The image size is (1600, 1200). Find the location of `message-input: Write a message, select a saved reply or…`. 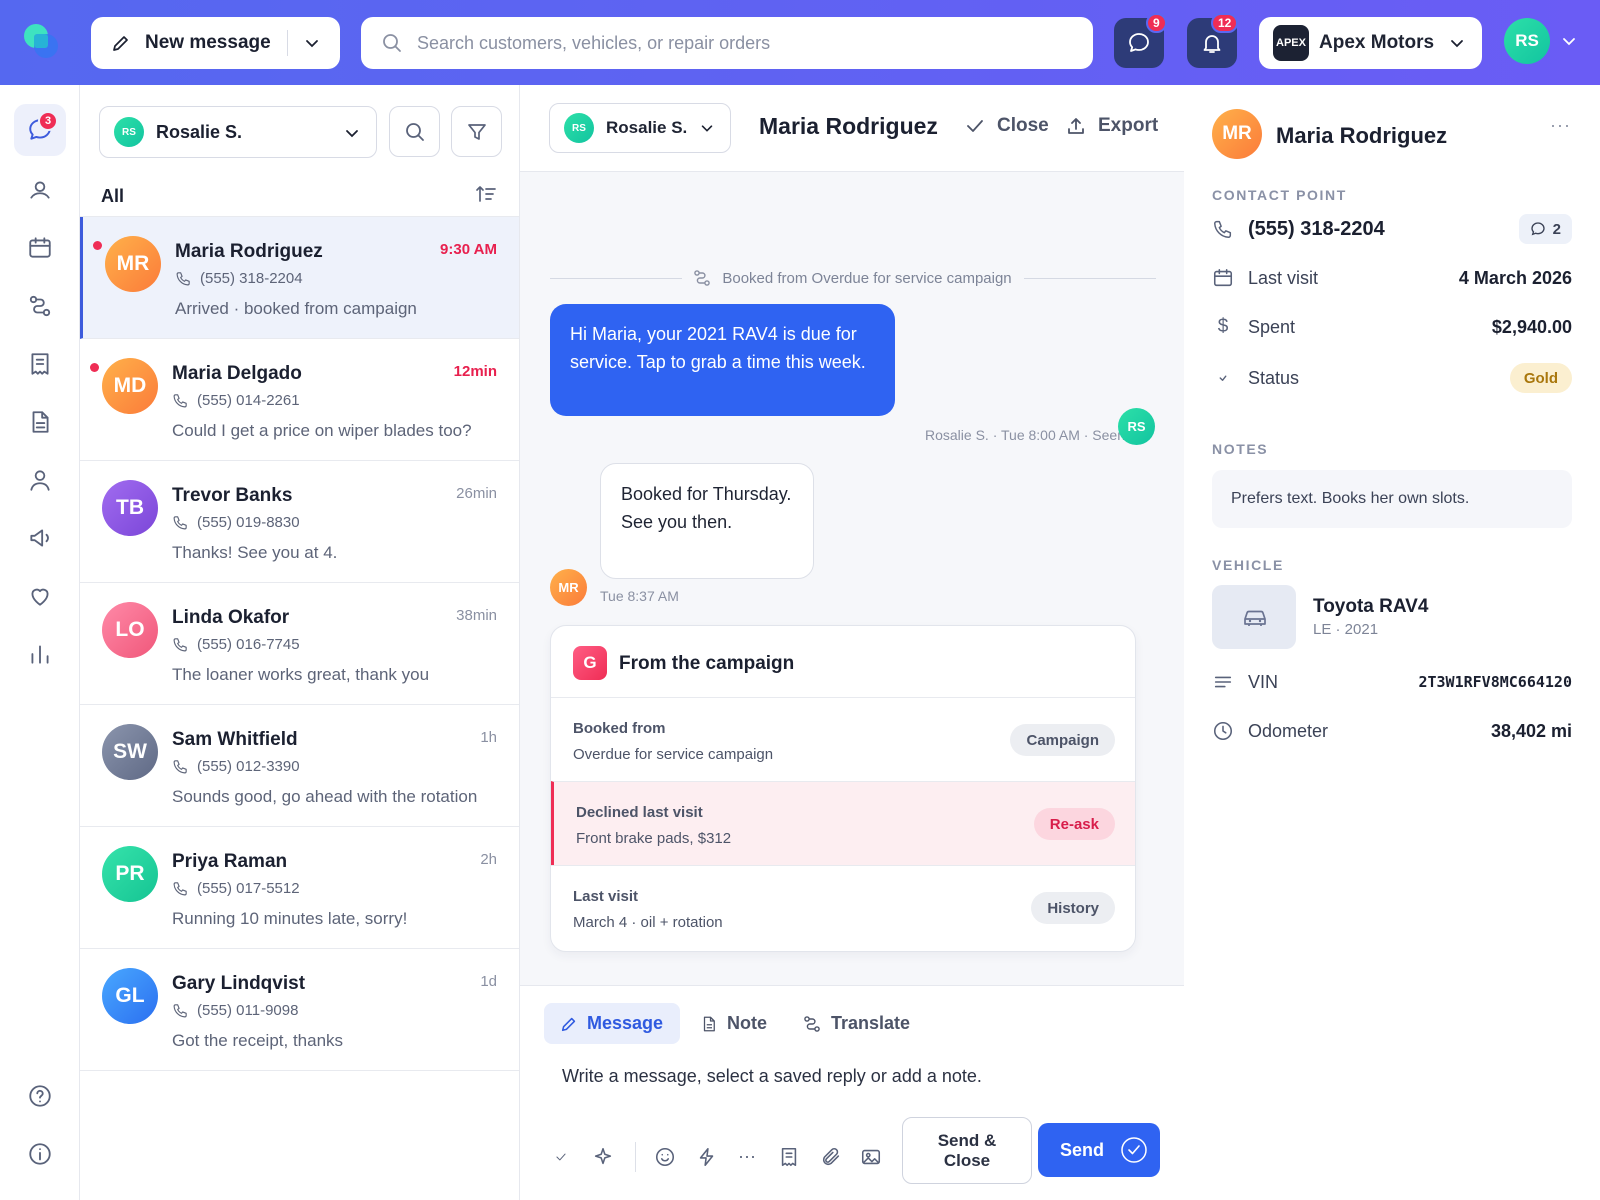

message-input: Write a message, select a saved reply or… is located at coordinates (772, 1076).